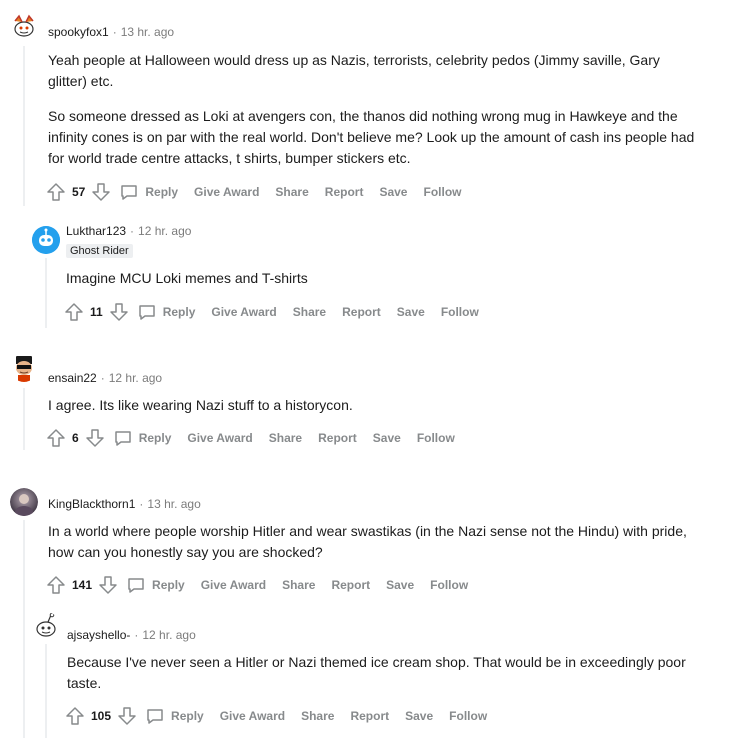 Image resolution: width=732 pixels, height=738 pixels. I want to click on comment-meta: ensain22 · 12 hr. ago, so click(105, 378).